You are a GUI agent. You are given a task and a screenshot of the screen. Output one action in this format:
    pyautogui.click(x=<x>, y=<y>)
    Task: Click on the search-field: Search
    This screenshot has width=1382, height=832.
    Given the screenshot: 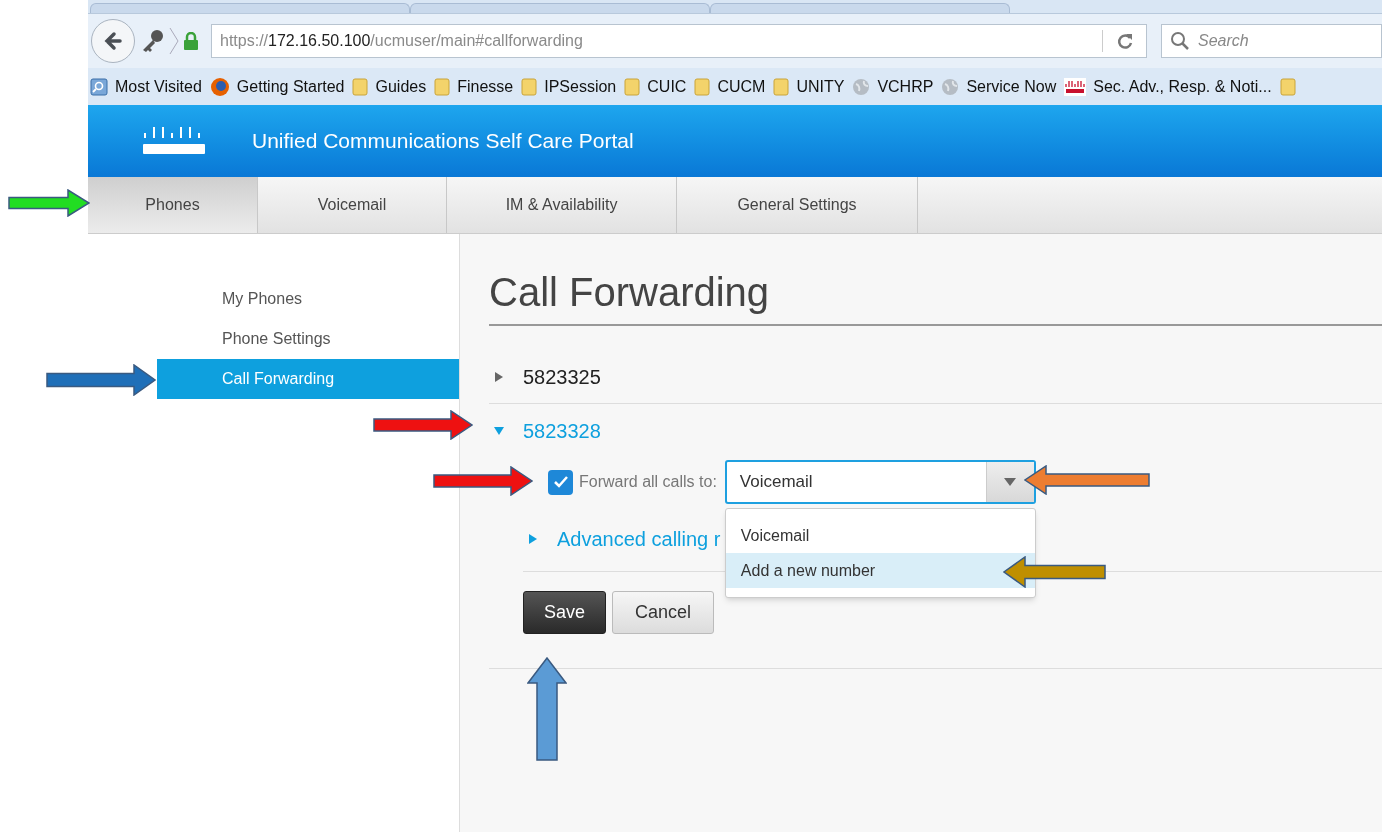 What is the action you would take?
    pyautogui.click(x=1271, y=41)
    